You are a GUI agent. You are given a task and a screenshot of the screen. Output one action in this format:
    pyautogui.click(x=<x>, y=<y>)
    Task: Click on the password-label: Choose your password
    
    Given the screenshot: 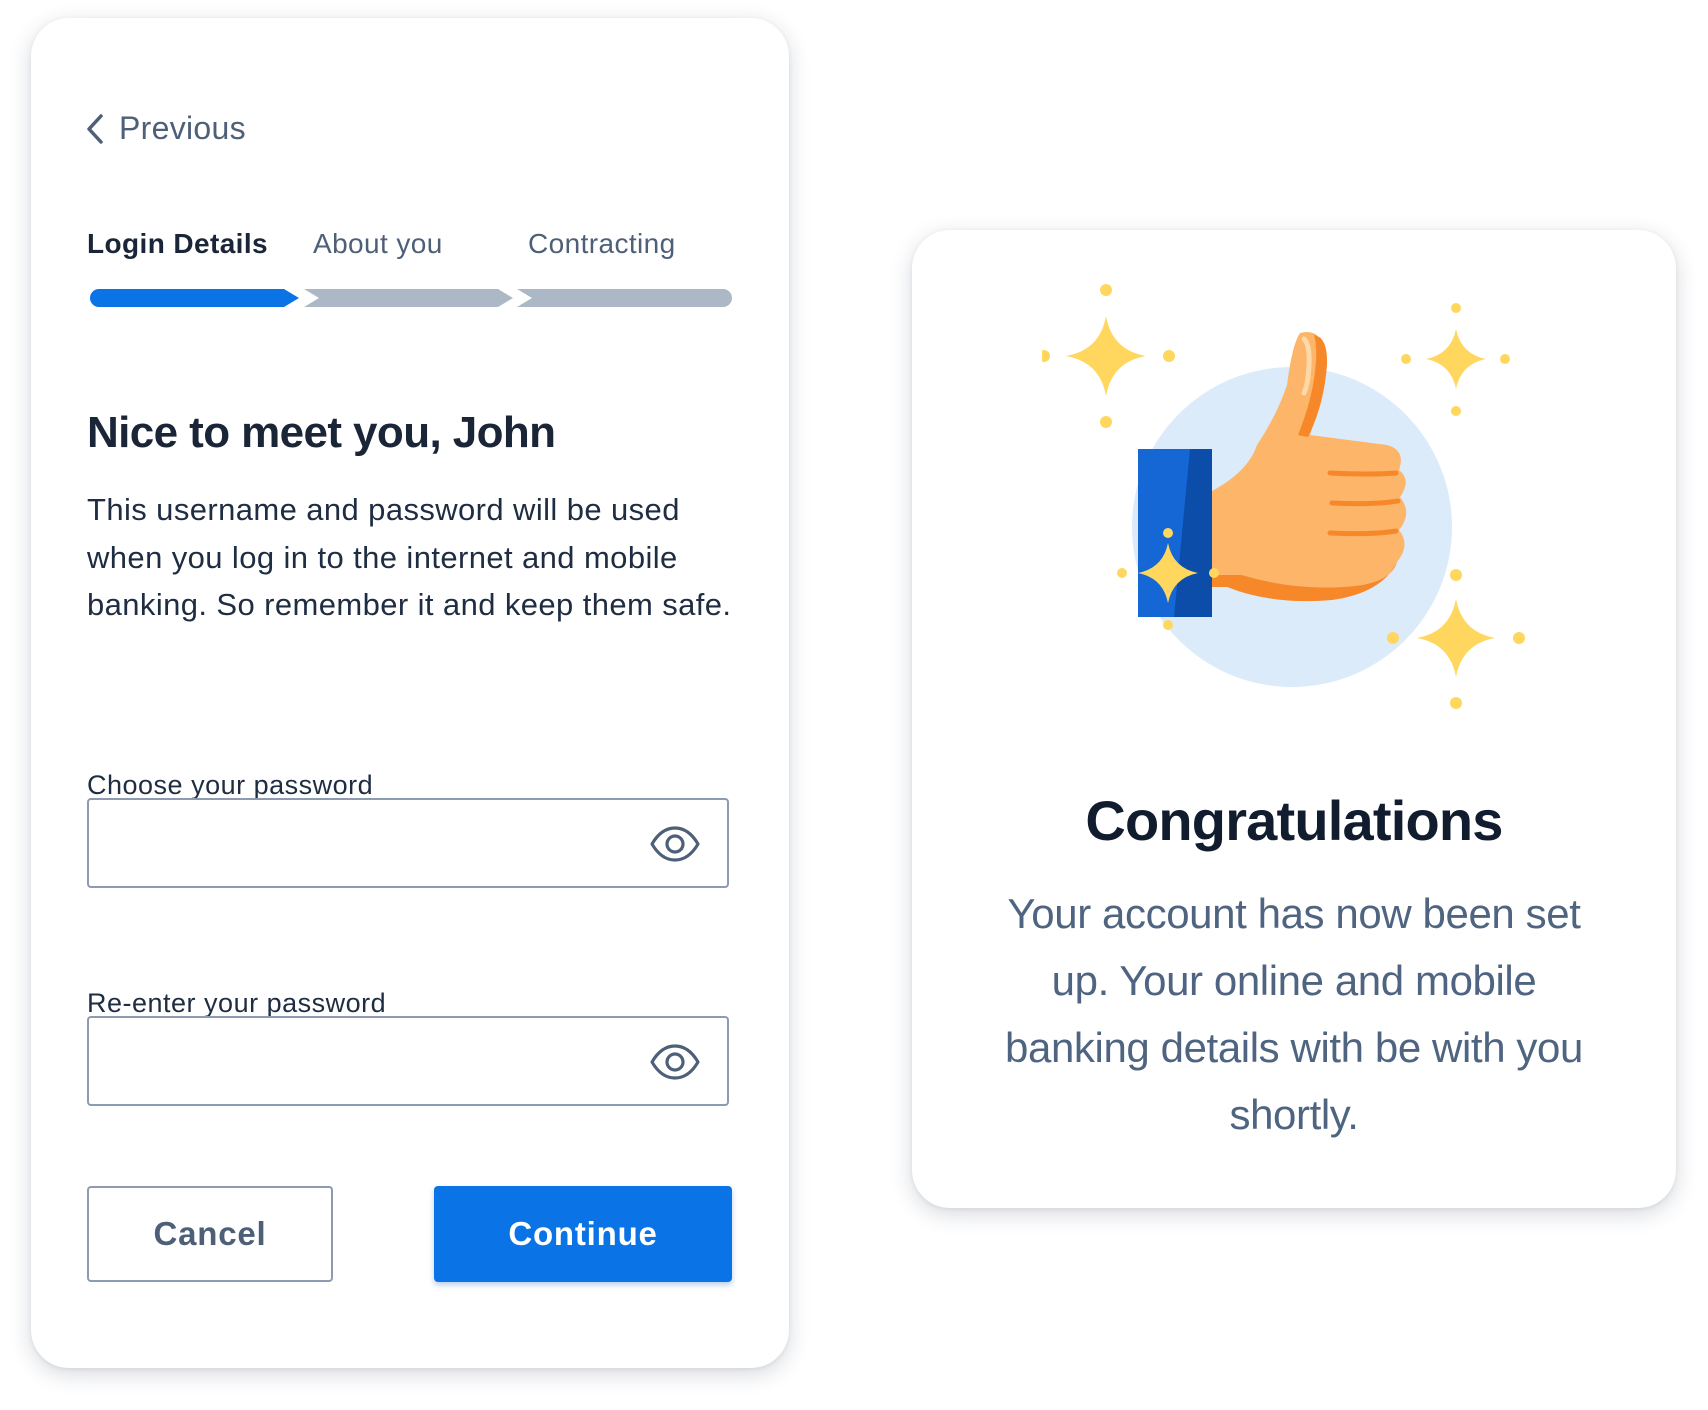 What is the action you would take?
    pyautogui.click(x=230, y=785)
    